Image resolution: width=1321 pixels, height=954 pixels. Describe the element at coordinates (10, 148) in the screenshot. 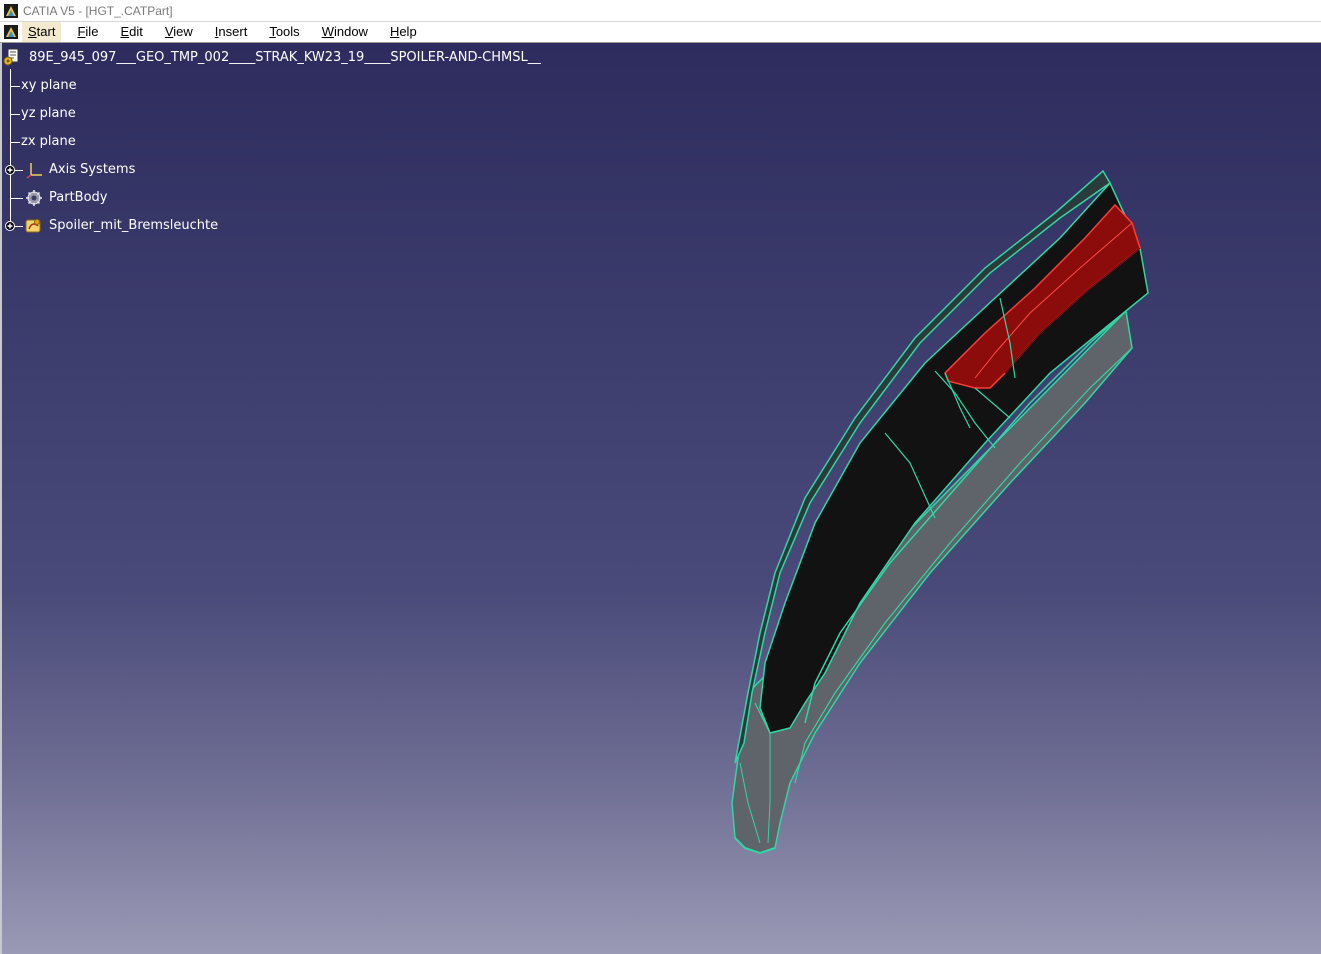

I see `tree-trunk` at that location.